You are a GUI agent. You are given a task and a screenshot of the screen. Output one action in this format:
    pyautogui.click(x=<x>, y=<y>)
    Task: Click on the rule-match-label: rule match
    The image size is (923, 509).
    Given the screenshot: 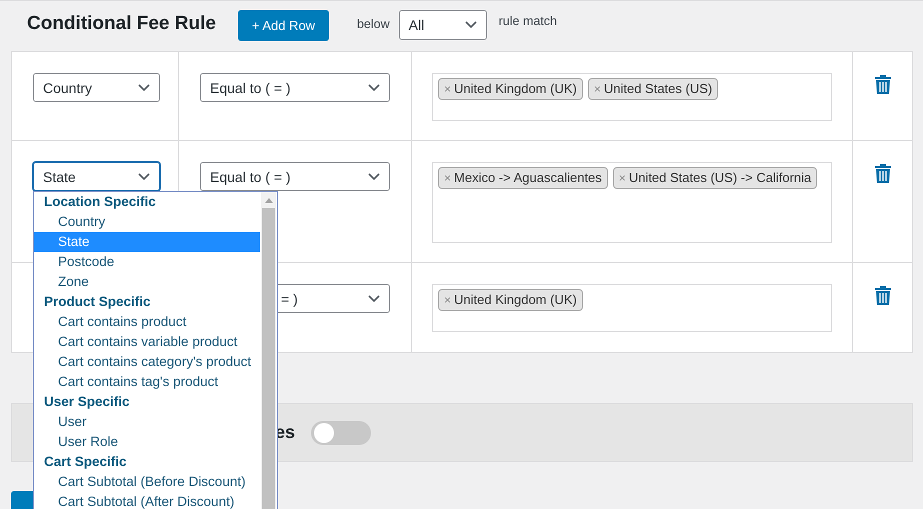 What is the action you would take?
    pyautogui.click(x=527, y=21)
    